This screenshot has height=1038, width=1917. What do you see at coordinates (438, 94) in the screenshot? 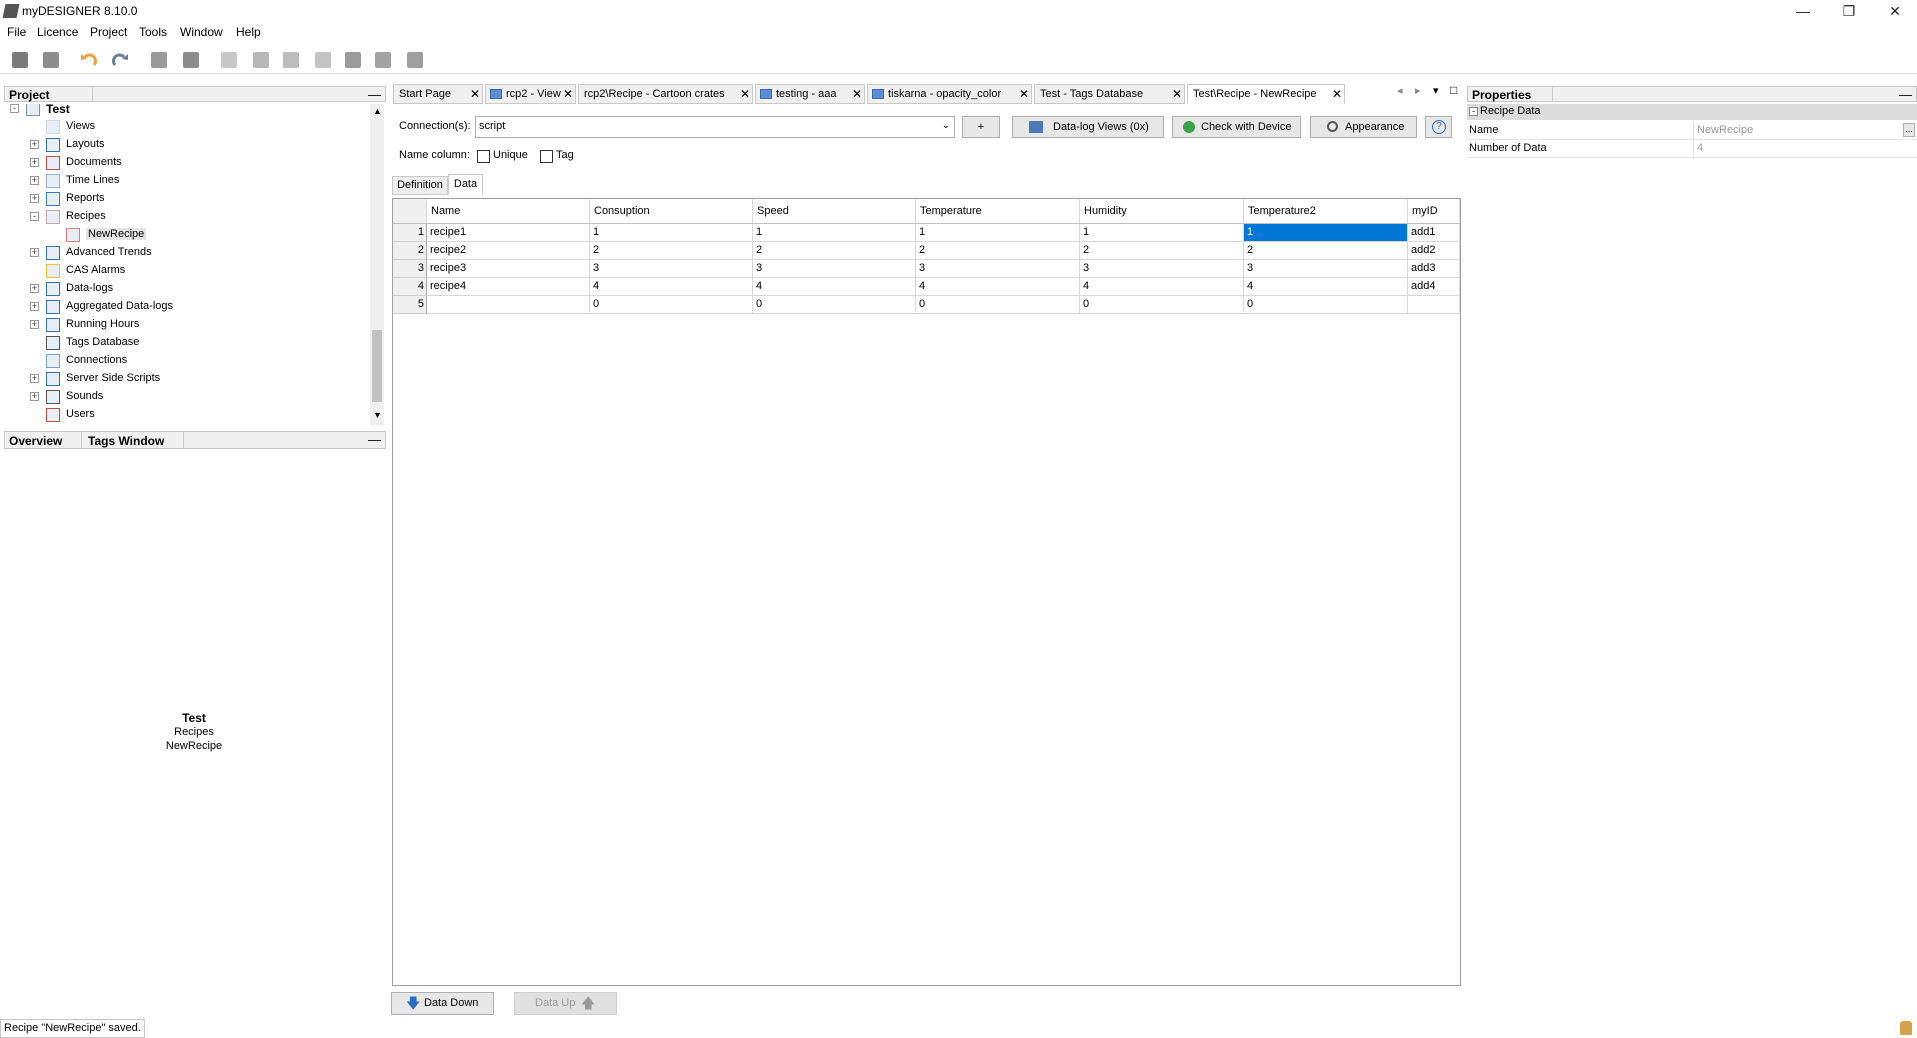
I see `tab-start-page: Start Page ✕` at bounding box center [438, 94].